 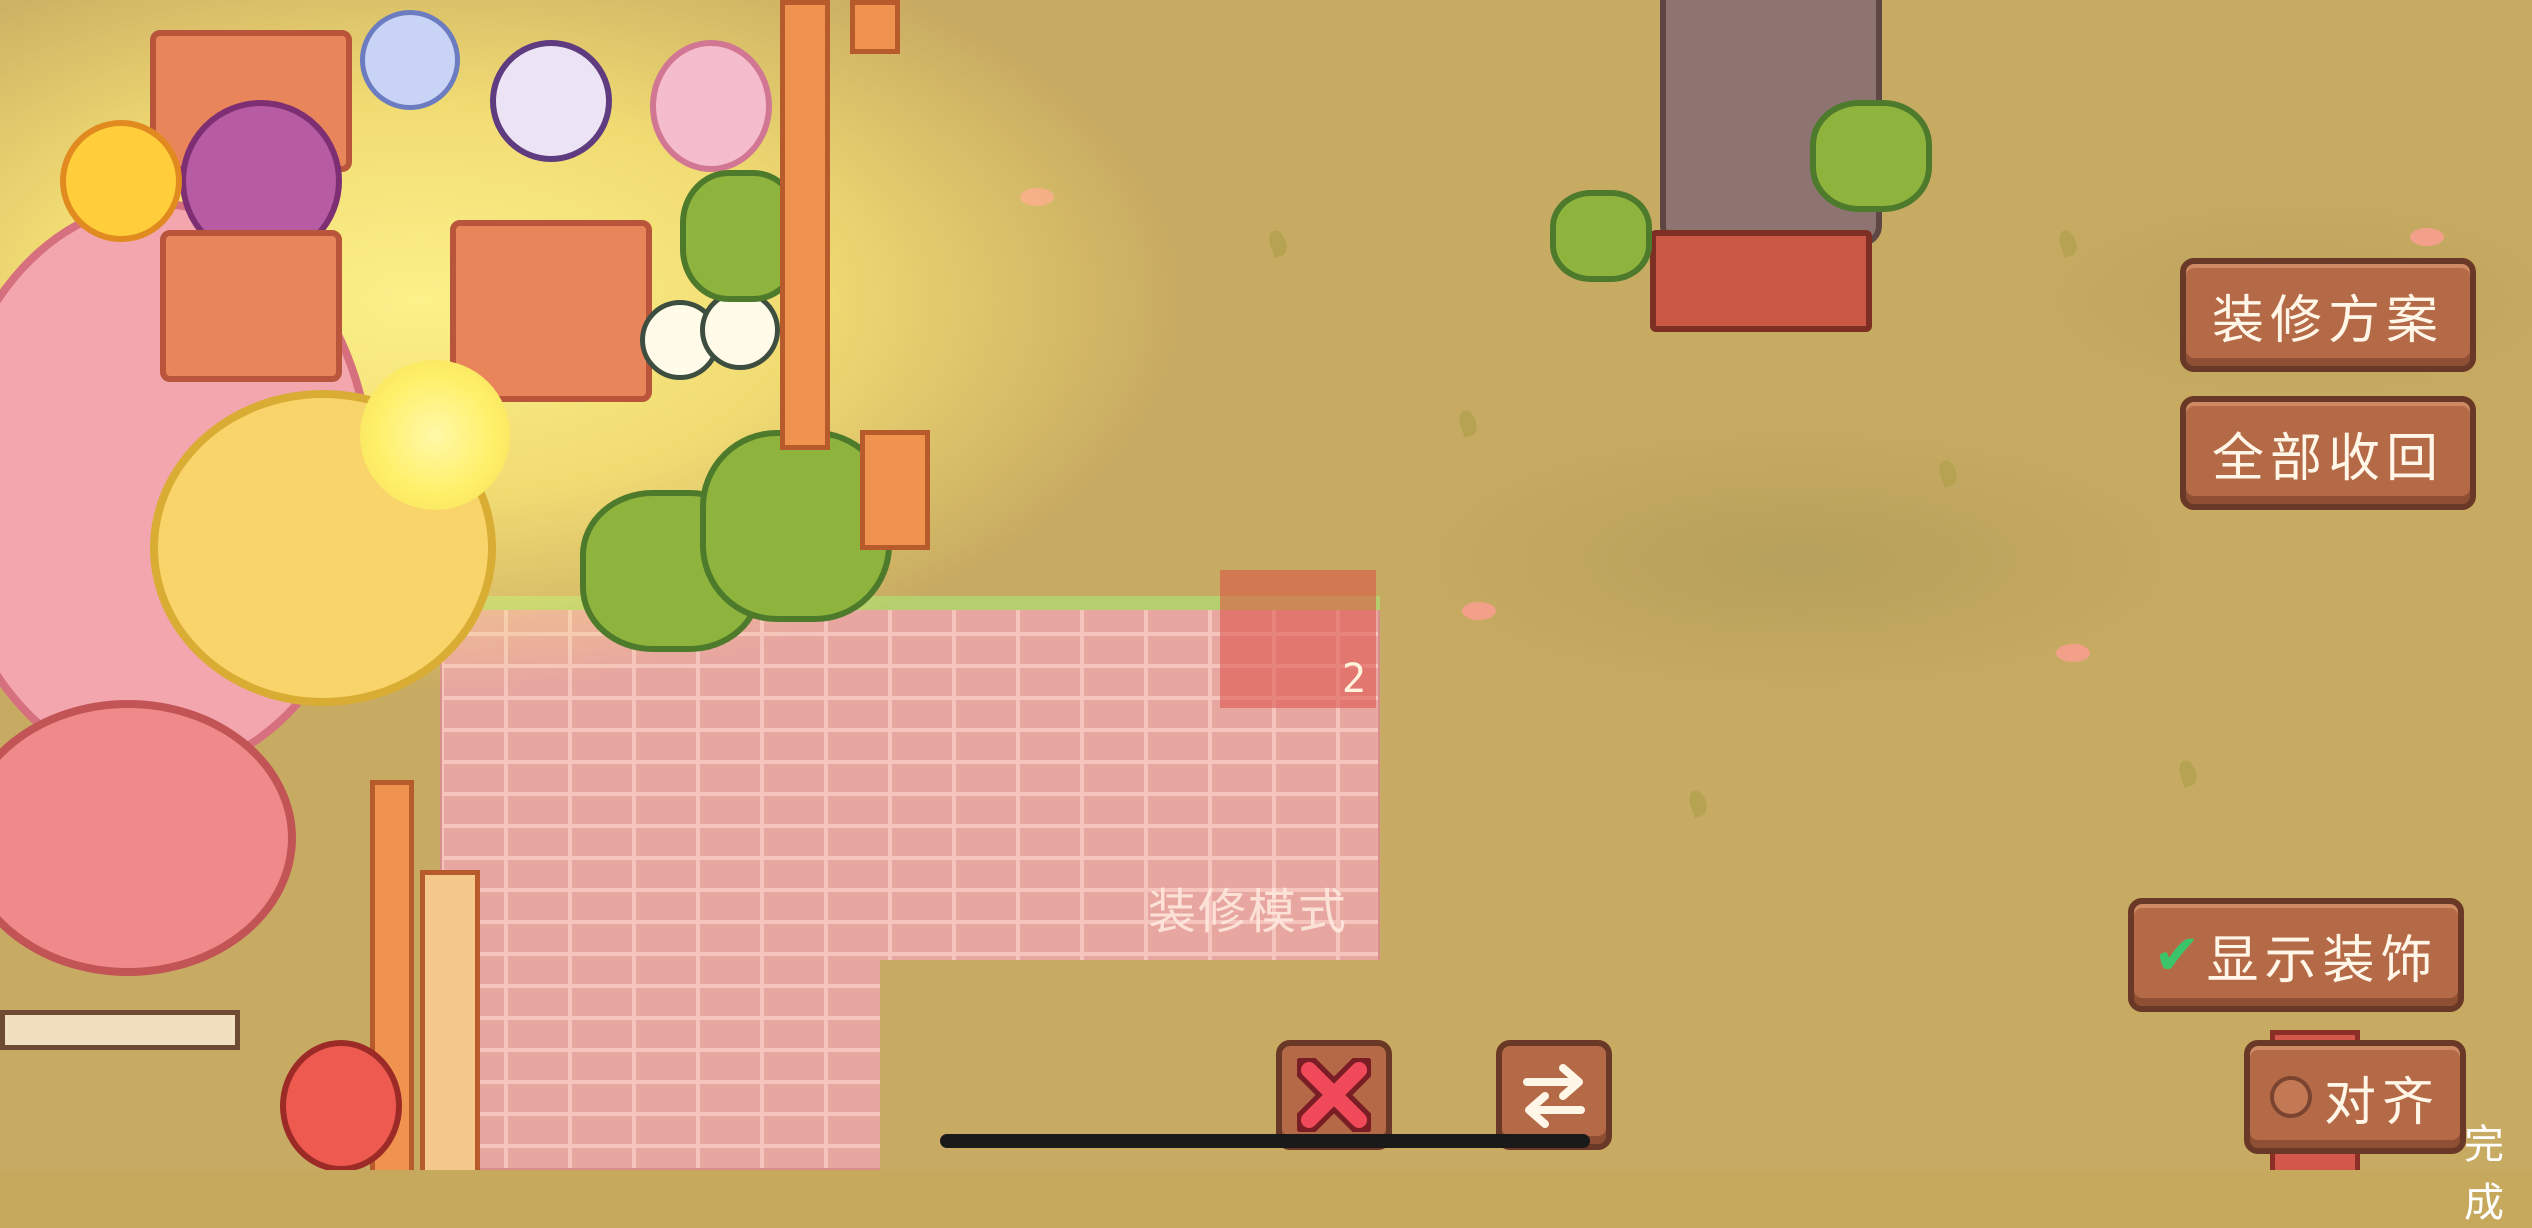 What do you see at coordinates (121, 181) in the screenshot?
I see `yellow-flower` at bounding box center [121, 181].